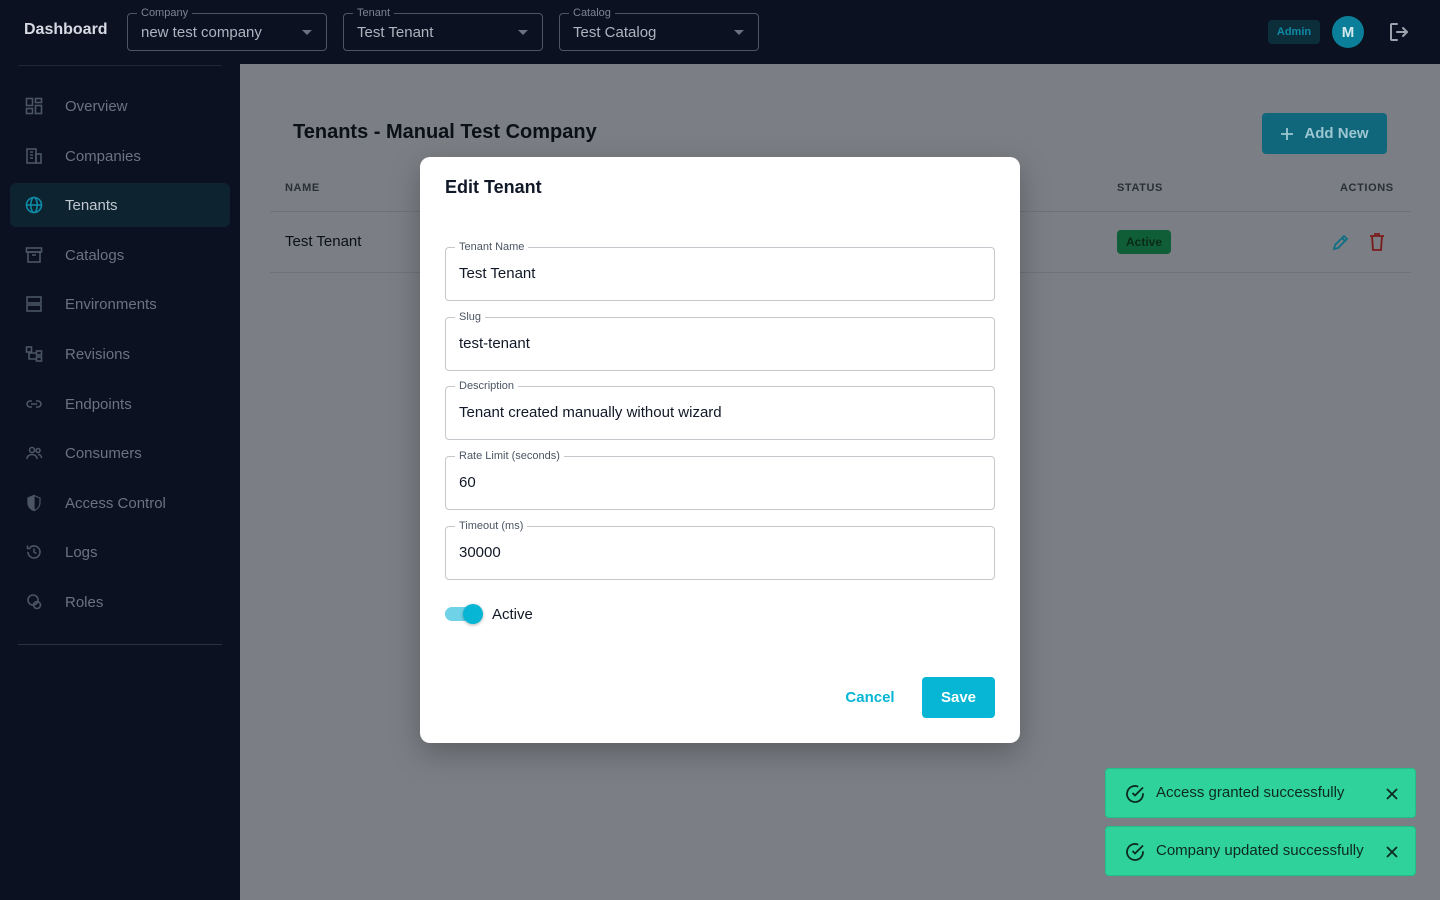  I want to click on toast-message: Access granted successfully, so click(1250, 792).